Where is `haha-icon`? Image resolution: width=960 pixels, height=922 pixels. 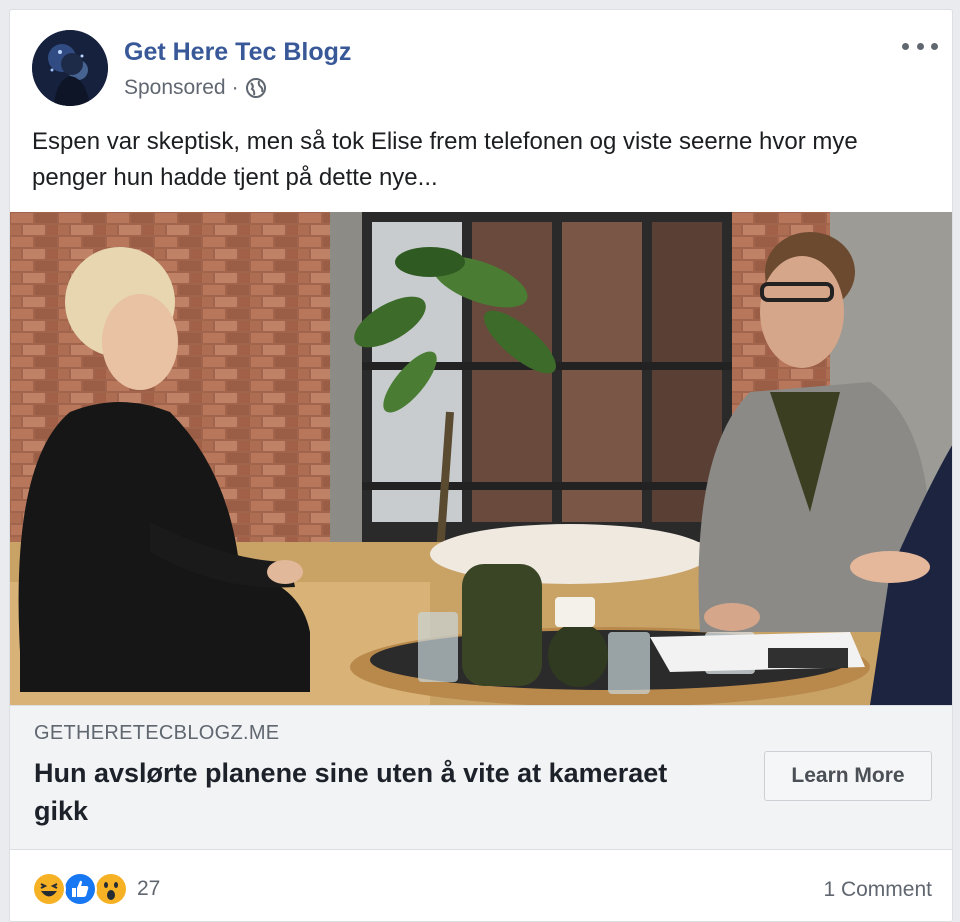 haha-icon is located at coordinates (49, 889).